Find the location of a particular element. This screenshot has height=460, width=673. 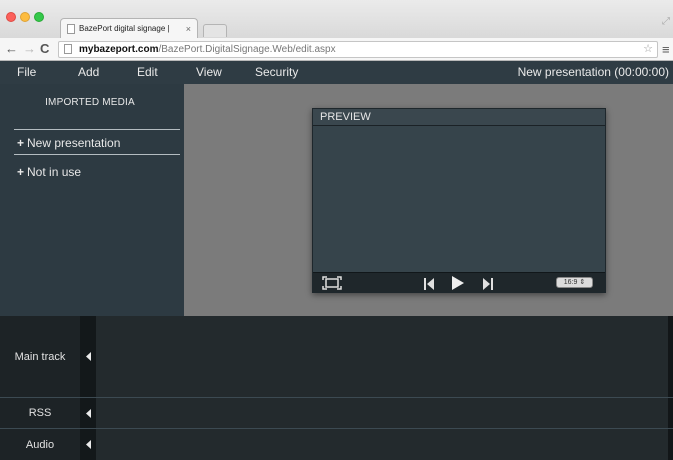

resize-icon: ⤢ is located at coordinates (666, 21).